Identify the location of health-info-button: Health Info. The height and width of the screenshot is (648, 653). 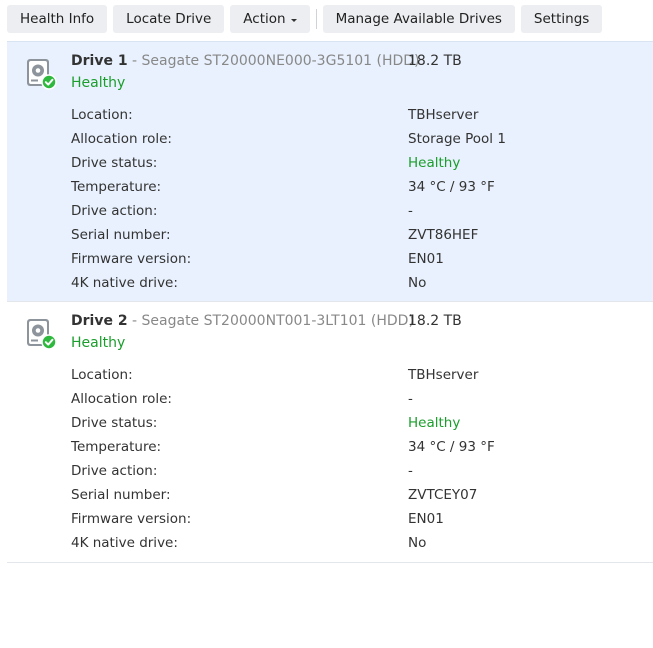
(57, 19).